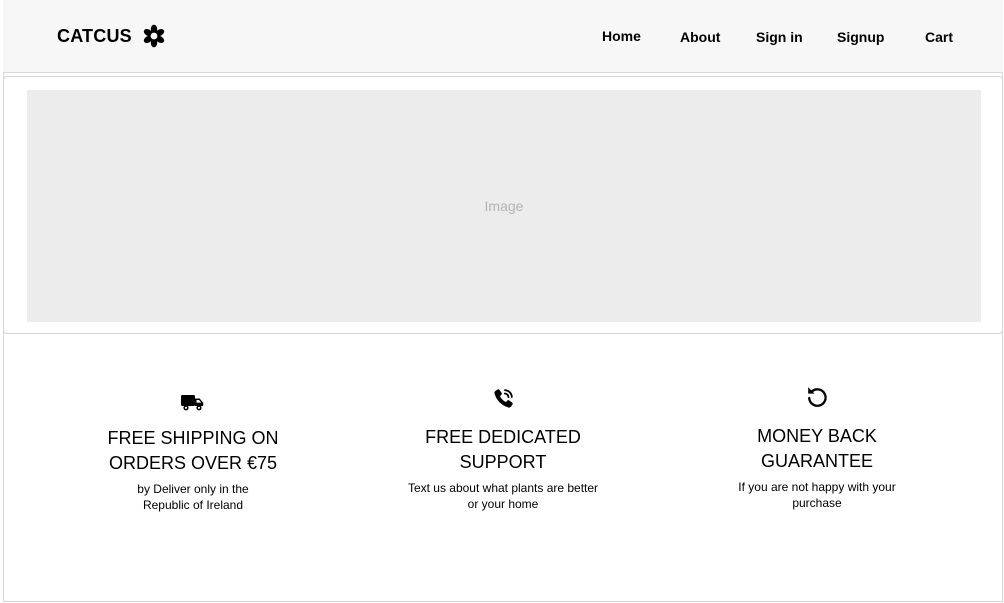 The image size is (1004, 603). Describe the element at coordinates (154, 36) in the screenshot. I see `flower-icon` at that location.